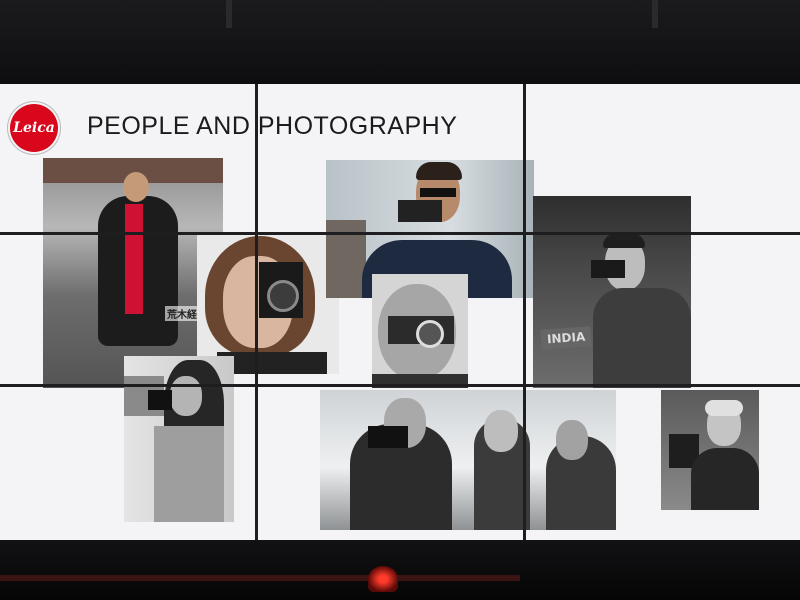 The image size is (800, 600). Describe the element at coordinates (710, 450) in the screenshot. I see `photo-older-woman-movie-camera` at that location.